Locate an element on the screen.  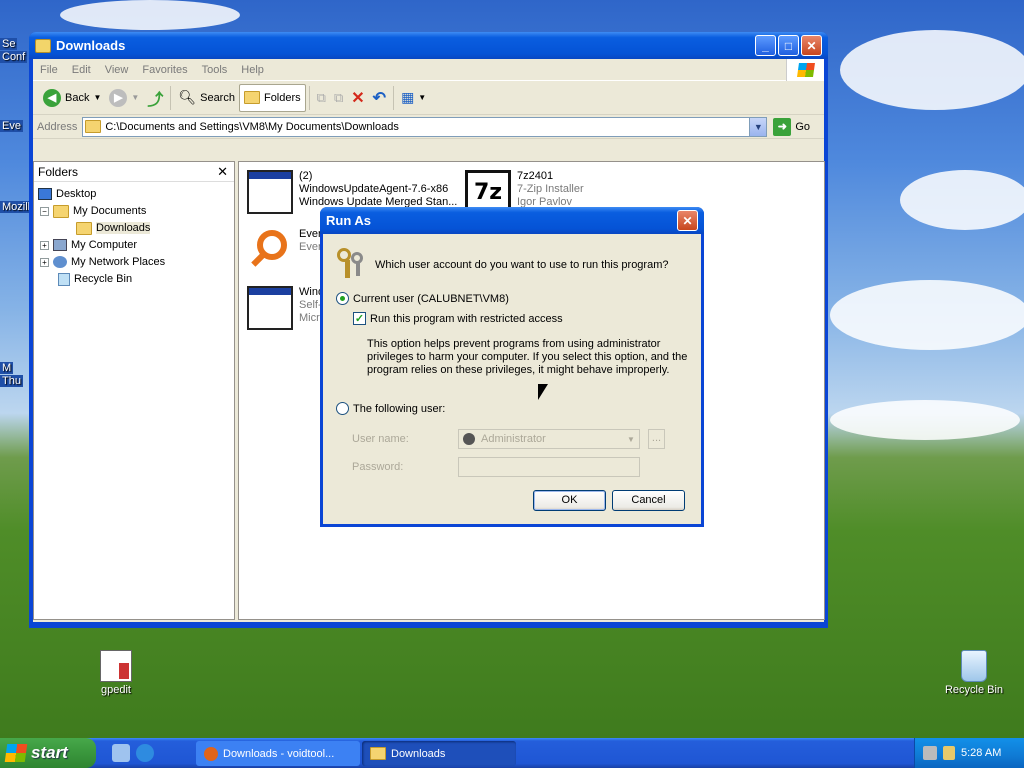
views-button: ▦ ▼ is located at coordinates (413, 98).